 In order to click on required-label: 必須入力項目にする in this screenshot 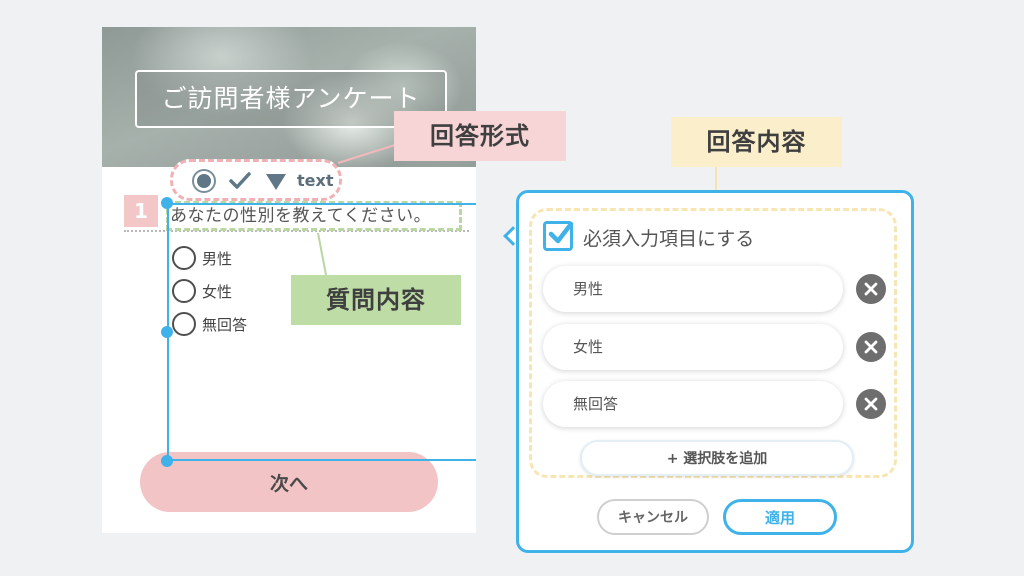, I will do `click(669, 239)`.